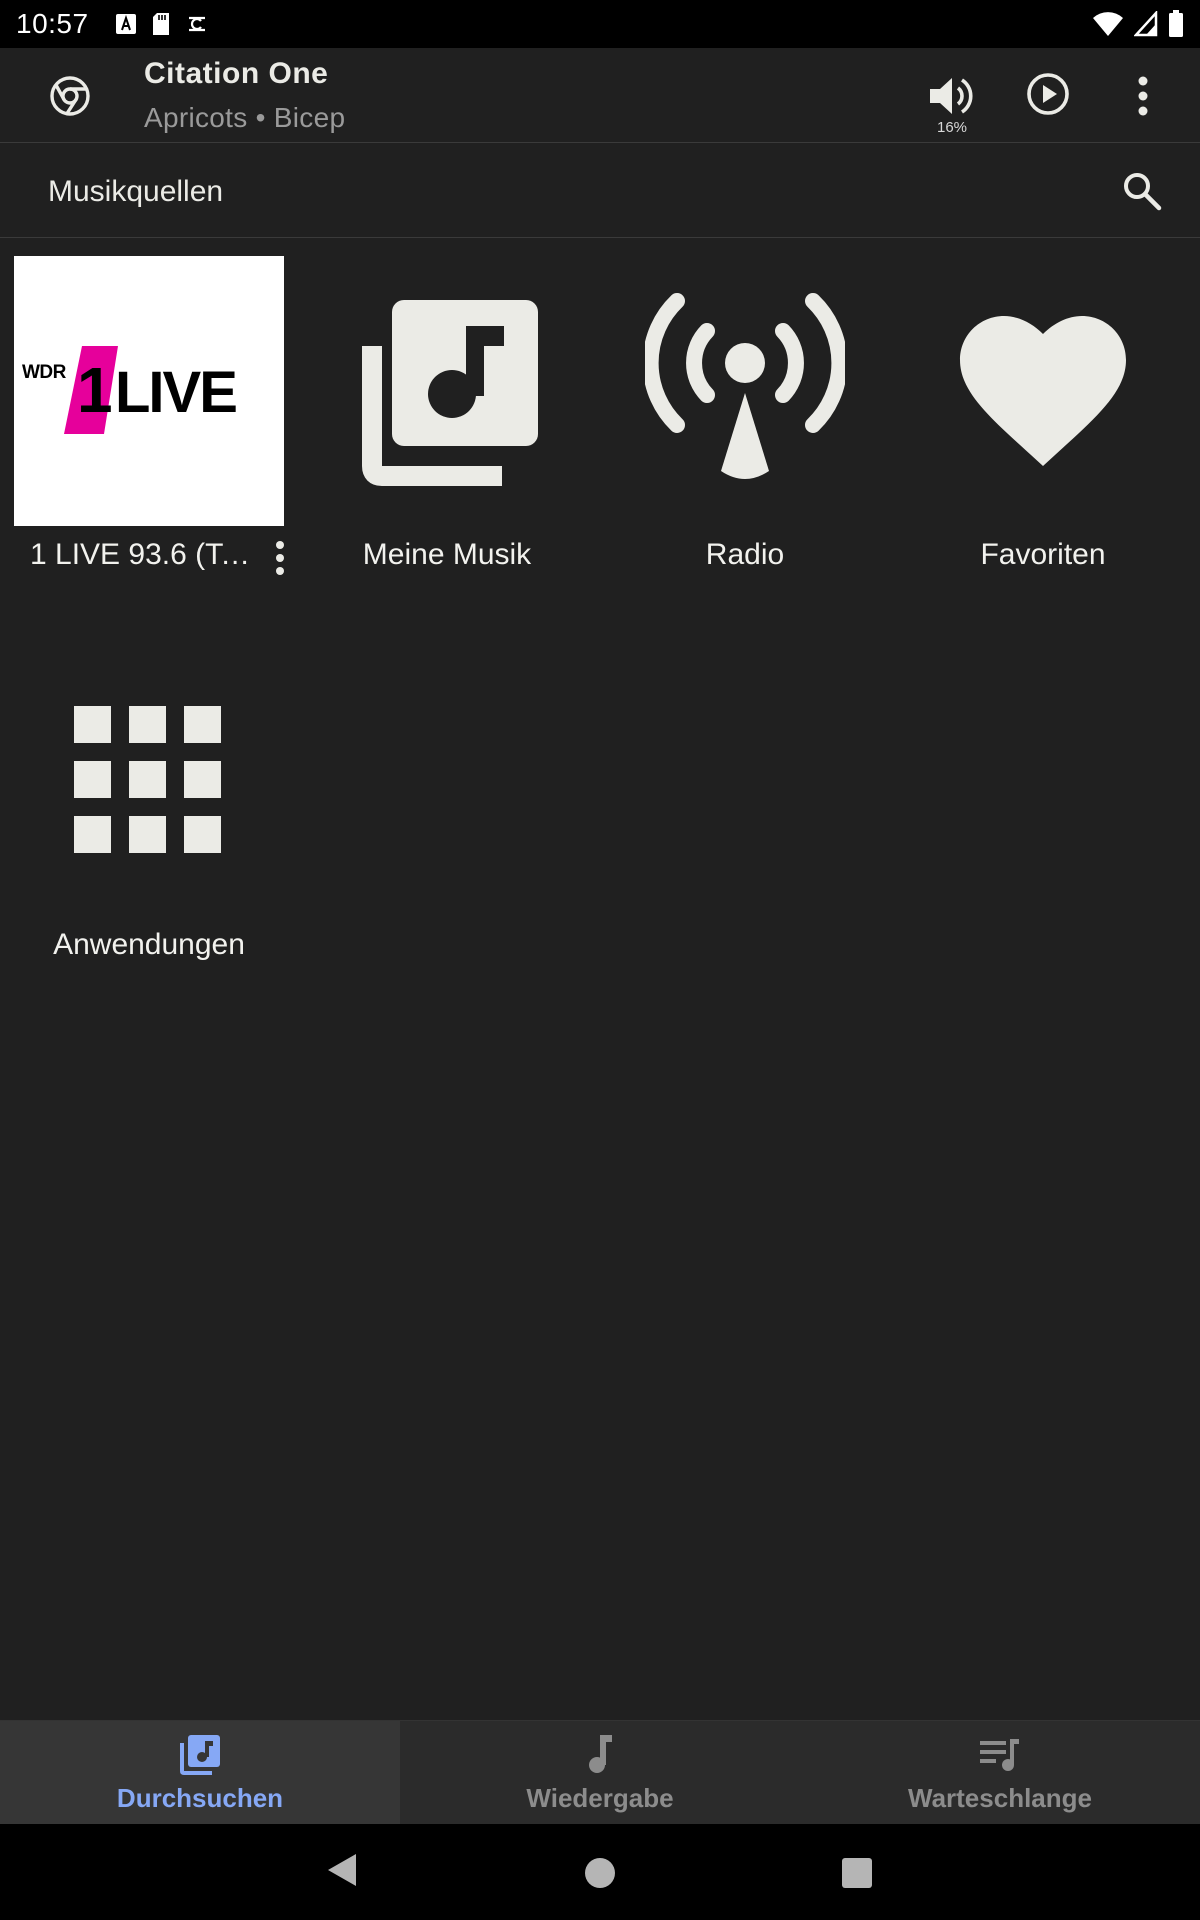  Describe the element at coordinates (952, 127) in the screenshot. I see `volume-level: 16%` at that location.